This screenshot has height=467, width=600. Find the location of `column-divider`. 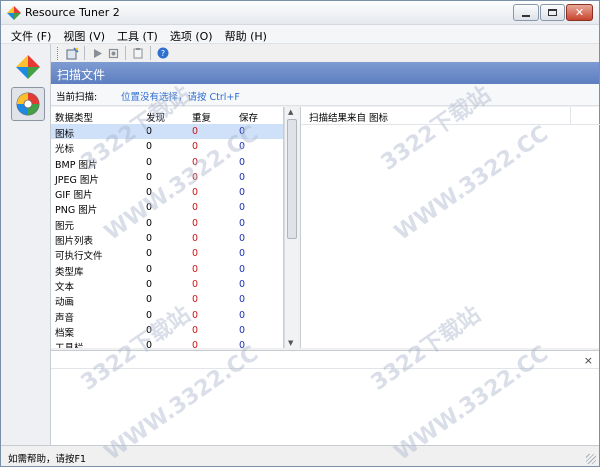

column-divider is located at coordinates (570, 115).